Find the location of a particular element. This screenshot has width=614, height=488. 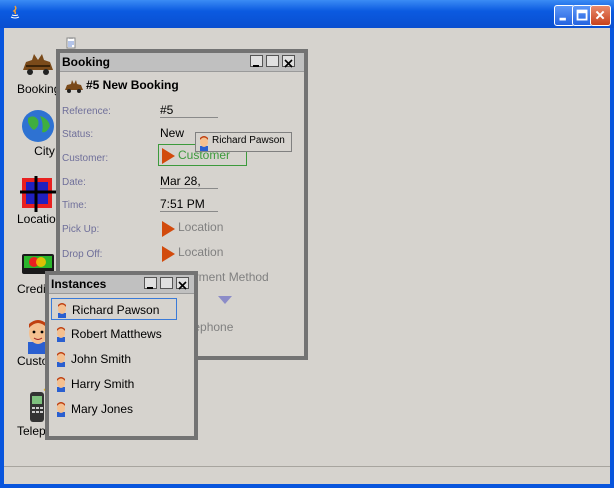

booking-heading: #5 New Booking is located at coordinates (132, 85).